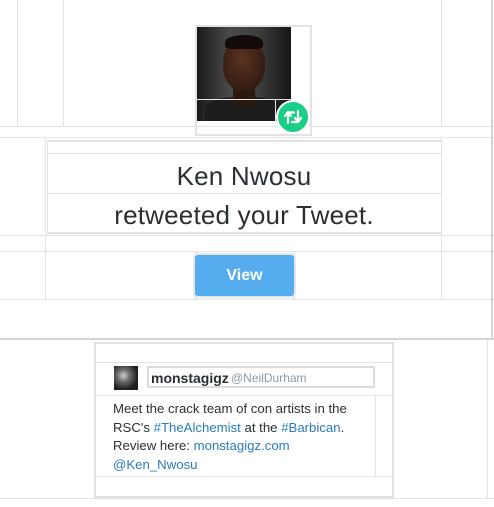  What do you see at coordinates (244, 74) in the screenshot?
I see `retweeter-avatar` at bounding box center [244, 74].